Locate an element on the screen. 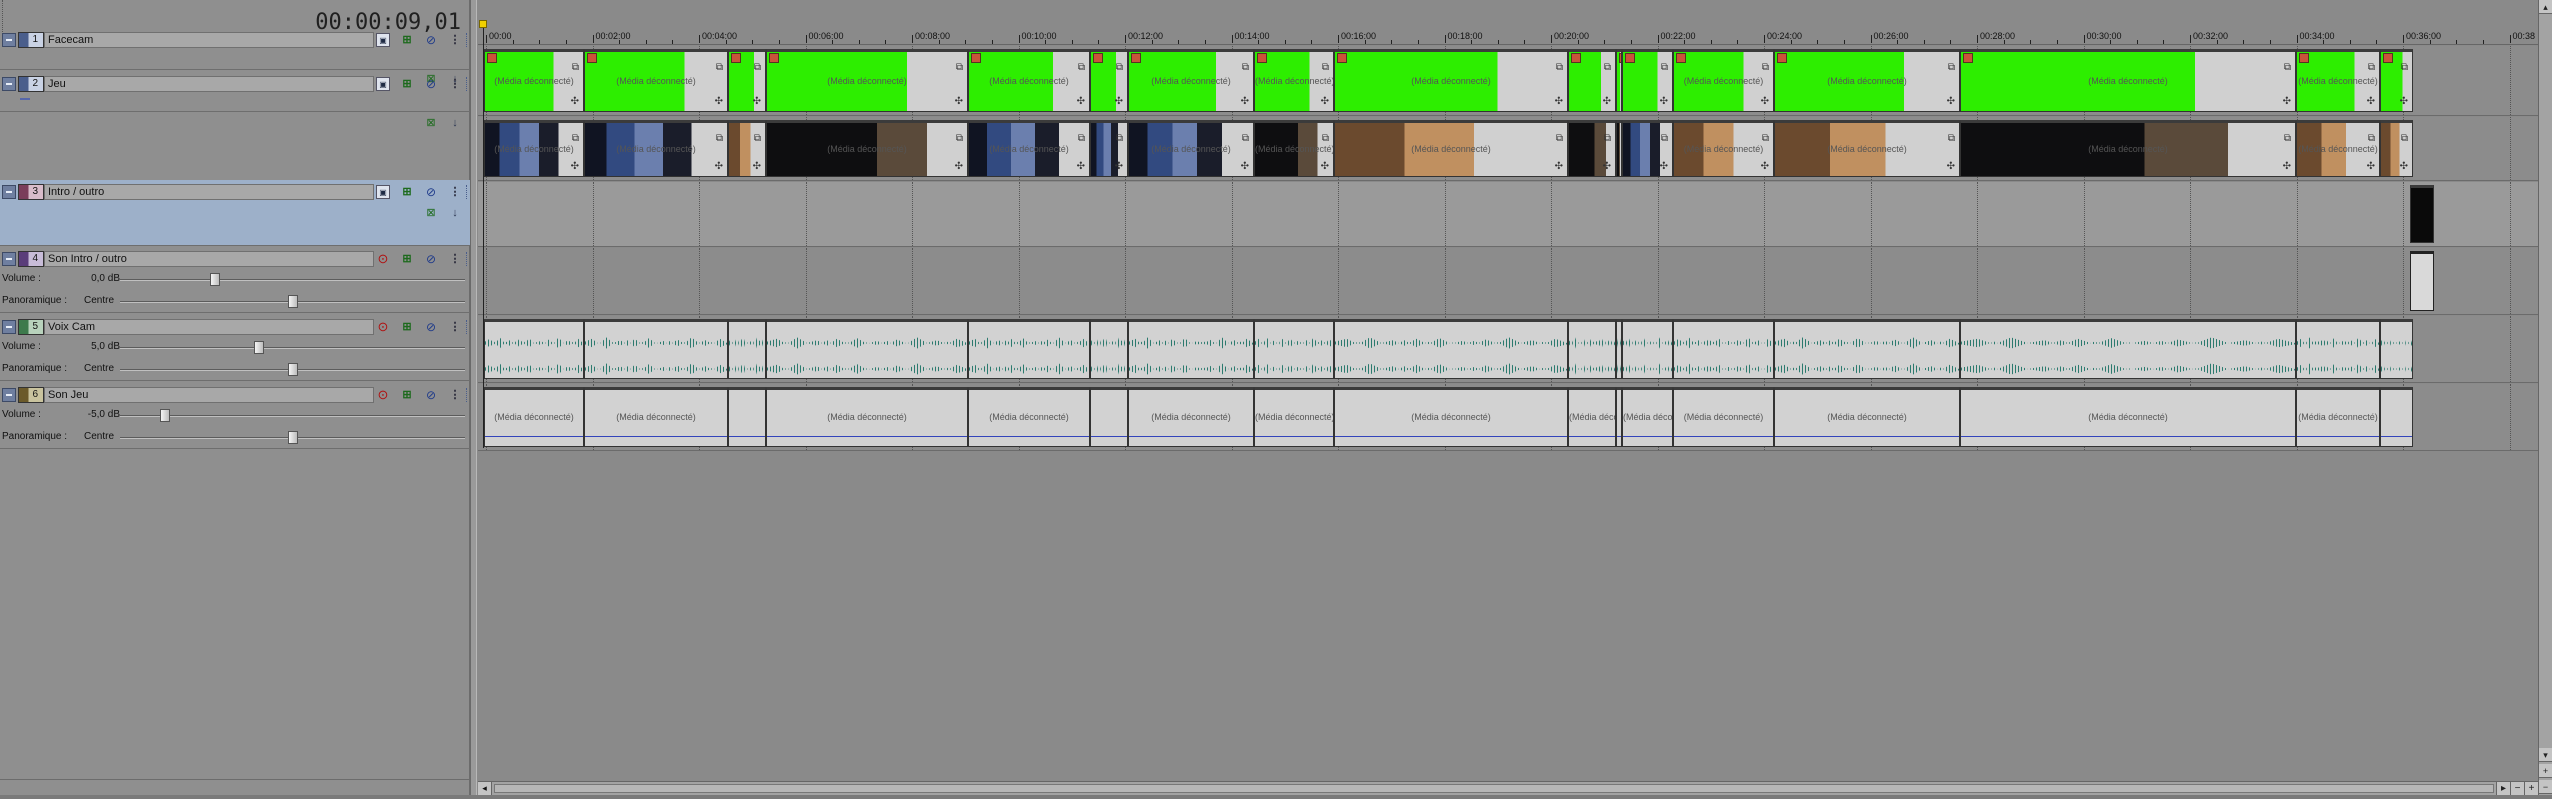 The image size is (2552, 799). intro-clip is located at coordinates (2422, 214).